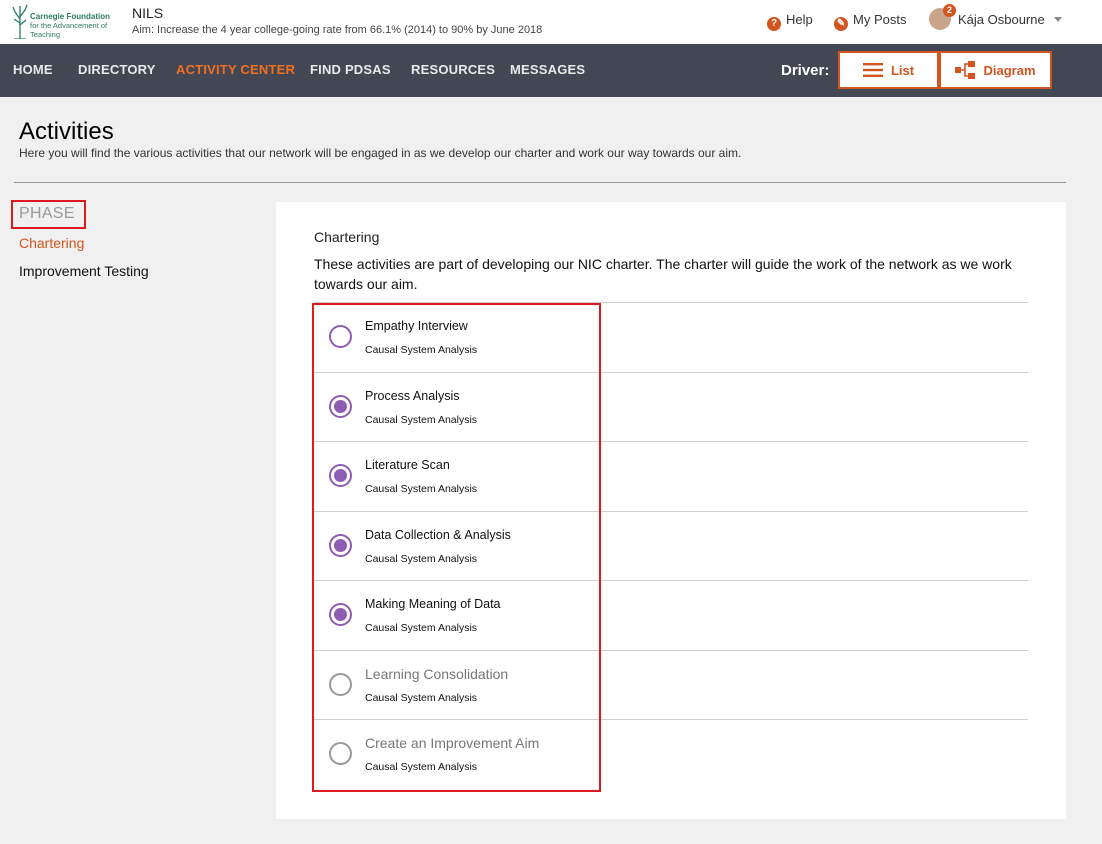 The width and height of the screenshot is (1102, 844). What do you see at coordinates (350, 69) in the screenshot?
I see `nav-find-pdsas: FIND PDSAS` at bounding box center [350, 69].